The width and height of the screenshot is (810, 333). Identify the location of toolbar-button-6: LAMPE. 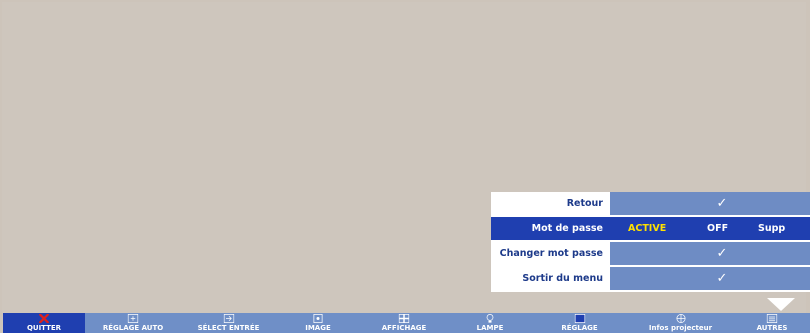
(490, 323).